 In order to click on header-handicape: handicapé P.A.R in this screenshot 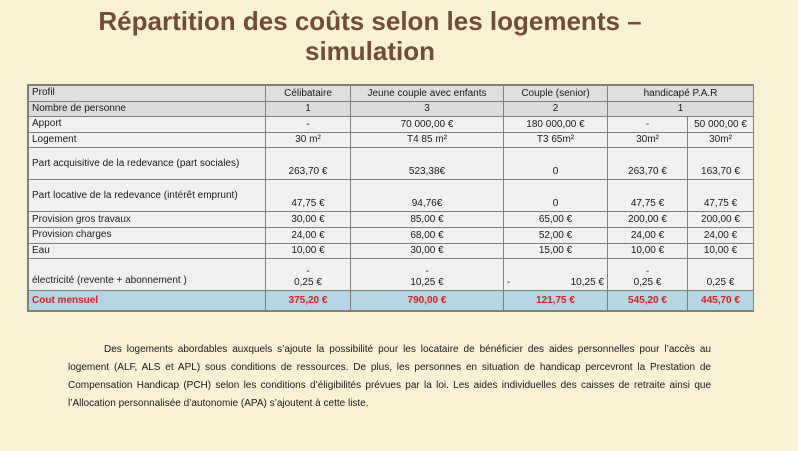, I will do `click(680, 93)`.